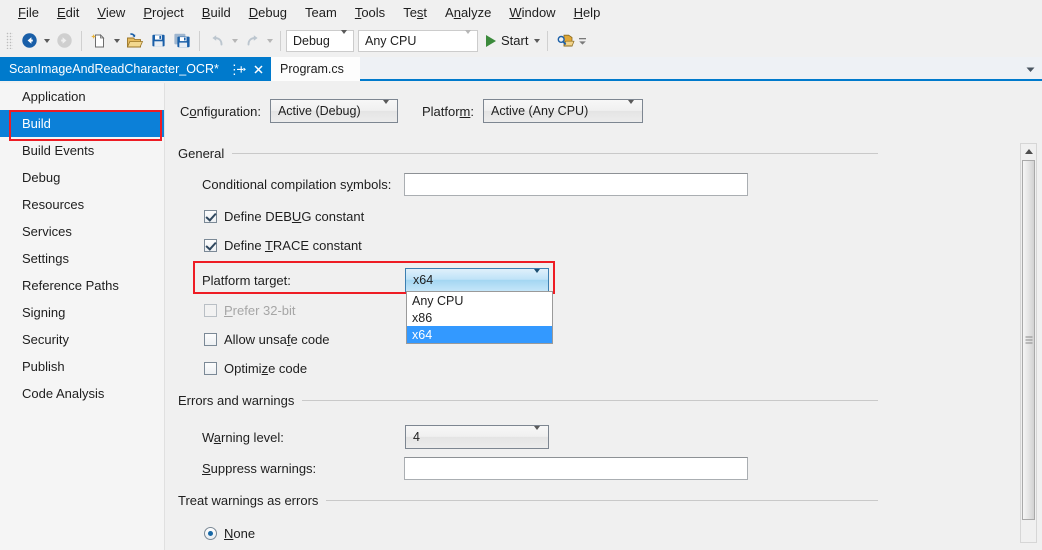 This screenshot has height=550, width=1042. I want to click on sidebar-item-publish: Publish, so click(82, 366).